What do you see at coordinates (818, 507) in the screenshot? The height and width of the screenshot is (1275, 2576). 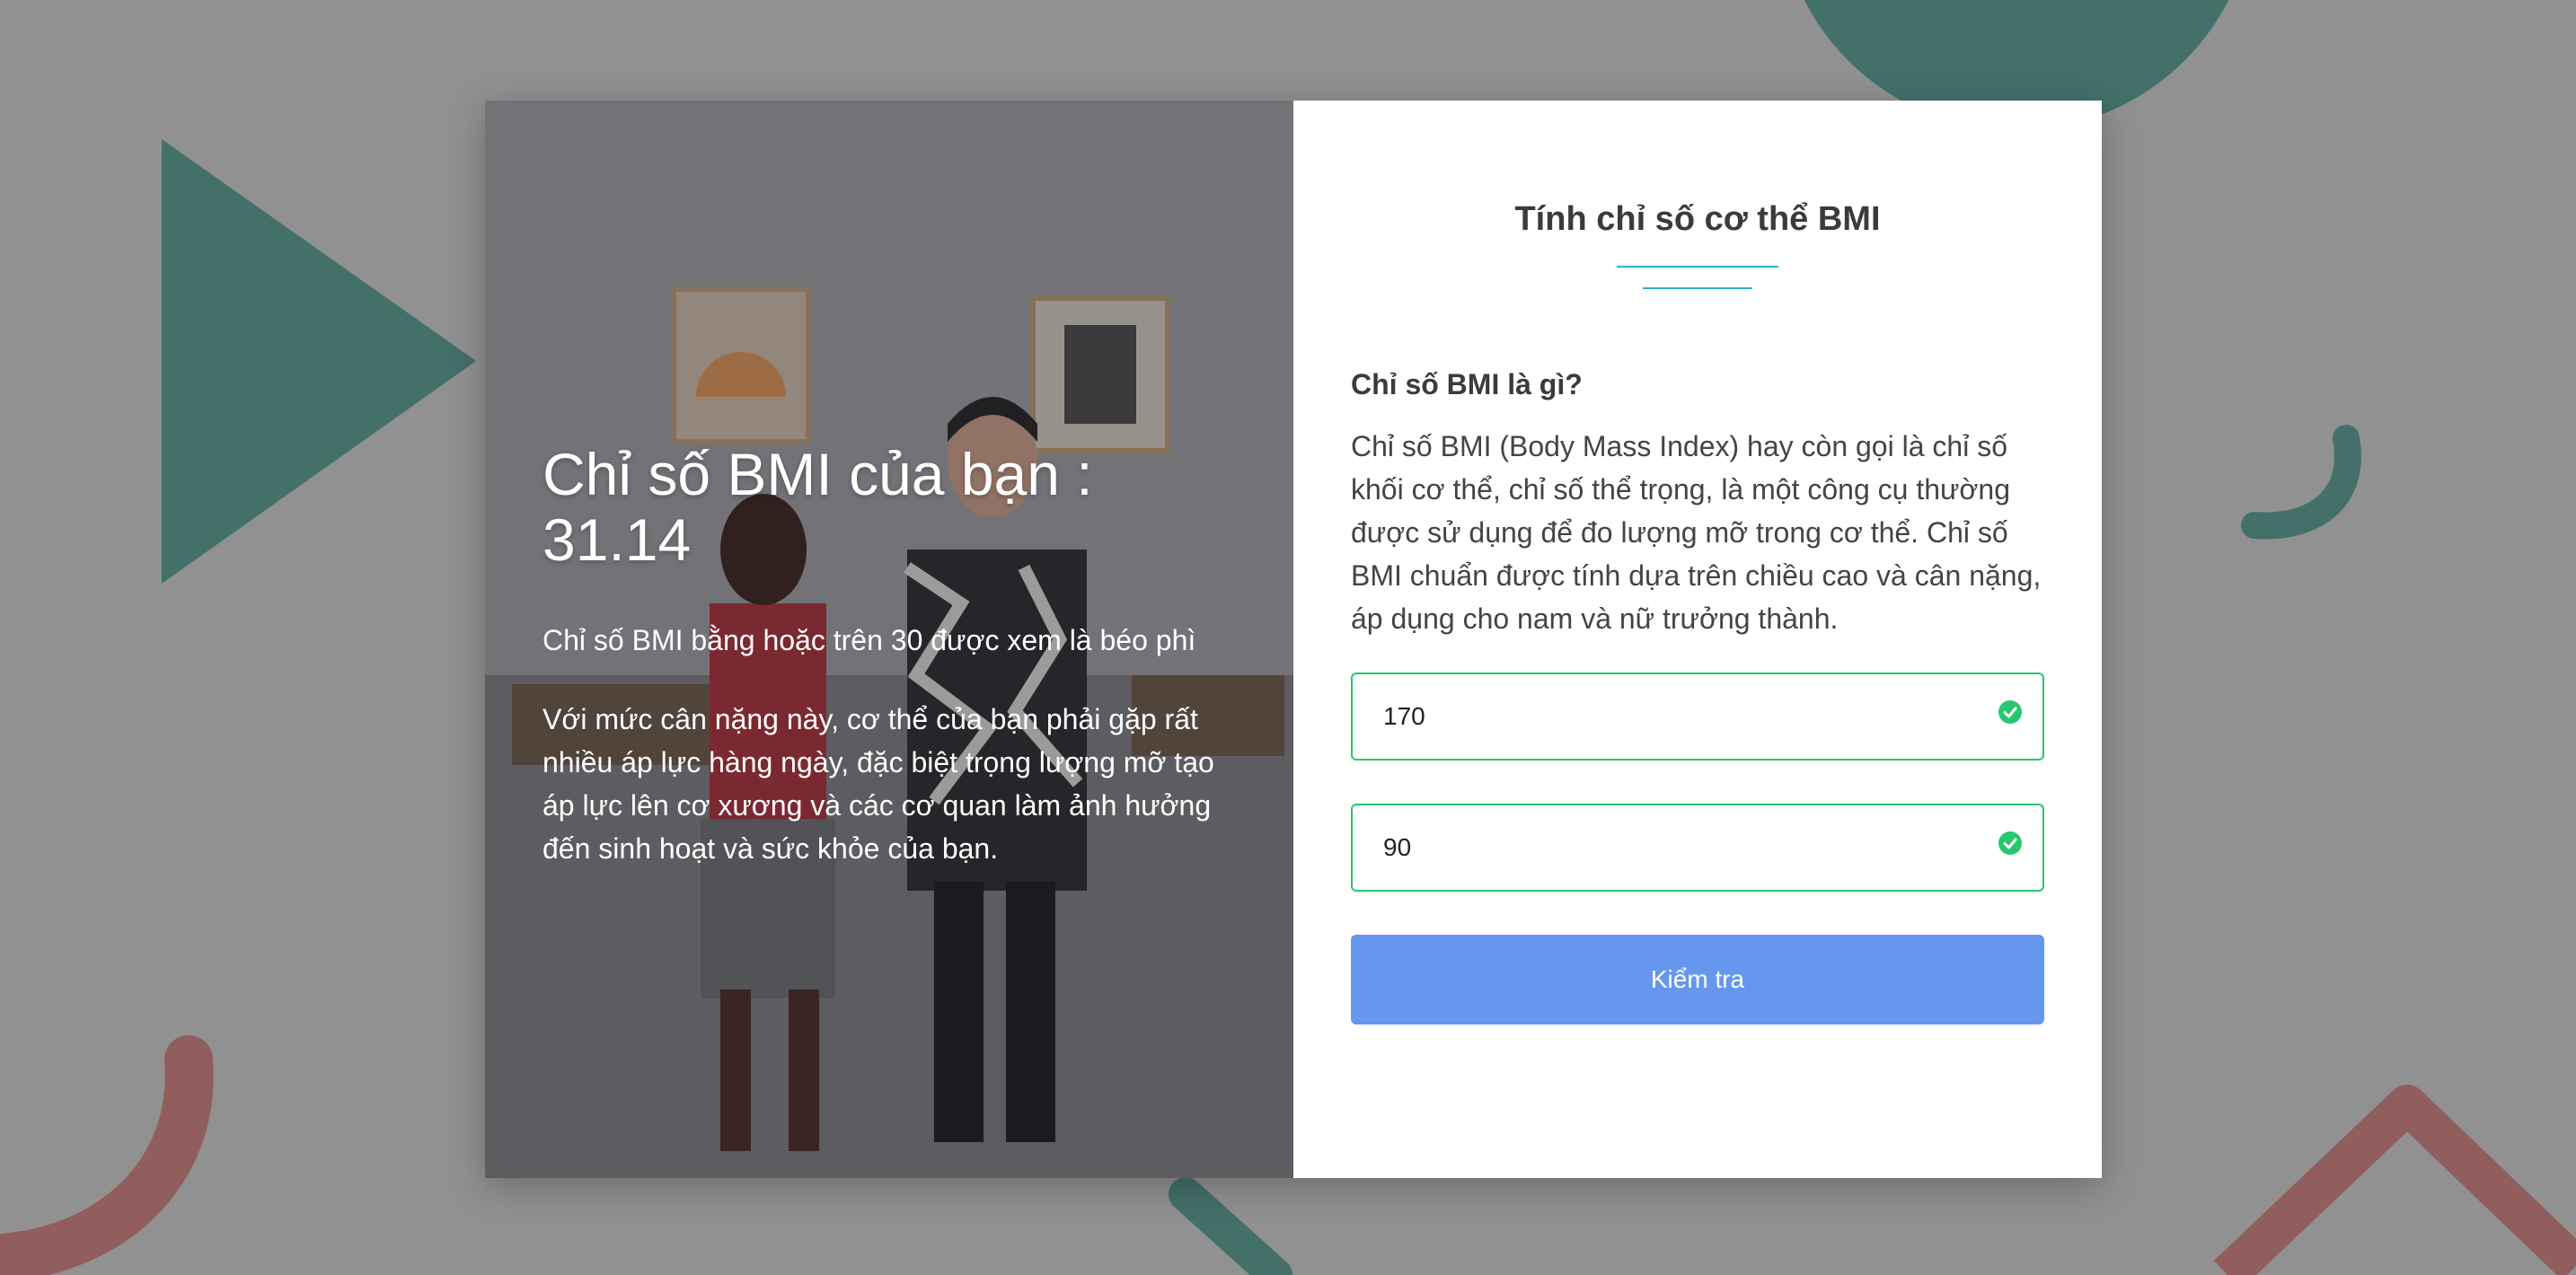 I see `bmi-result-title: Chỉ số BMI của bạn : 31.14` at bounding box center [818, 507].